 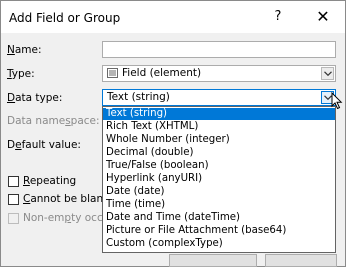 What do you see at coordinates (278, 17) in the screenshot?
I see `help-button: ?` at bounding box center [278, 17].